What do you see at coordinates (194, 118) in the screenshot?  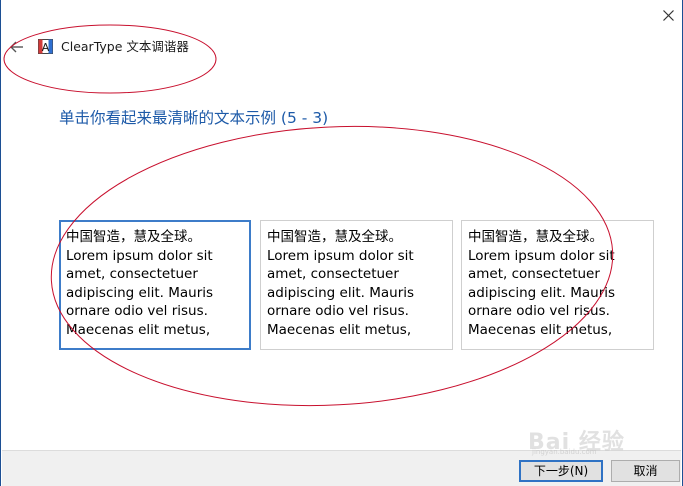 I see `page-heading: 单击你看起来最清晰的文本示例 (5 - 3)` at bounding box center [194, 118].